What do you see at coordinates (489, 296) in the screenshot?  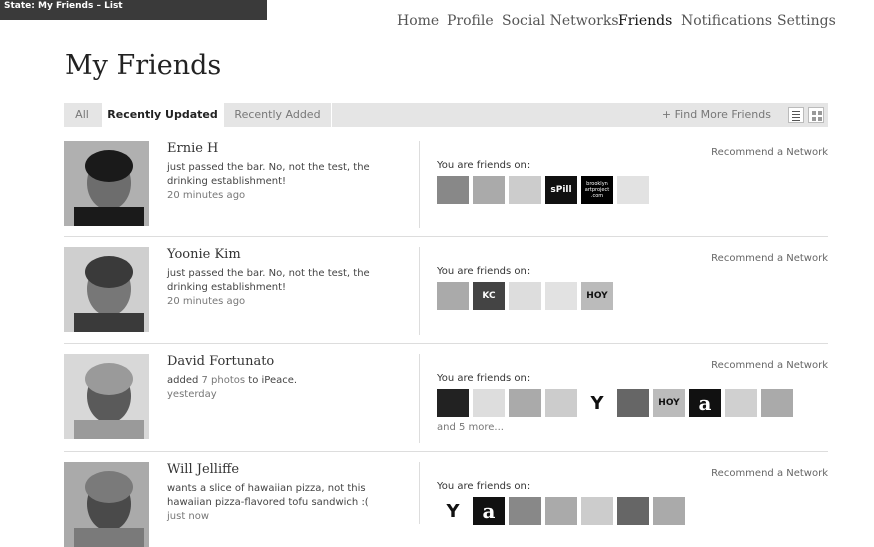 I see `kc-icon: KC` at bounding box center [489, 296].